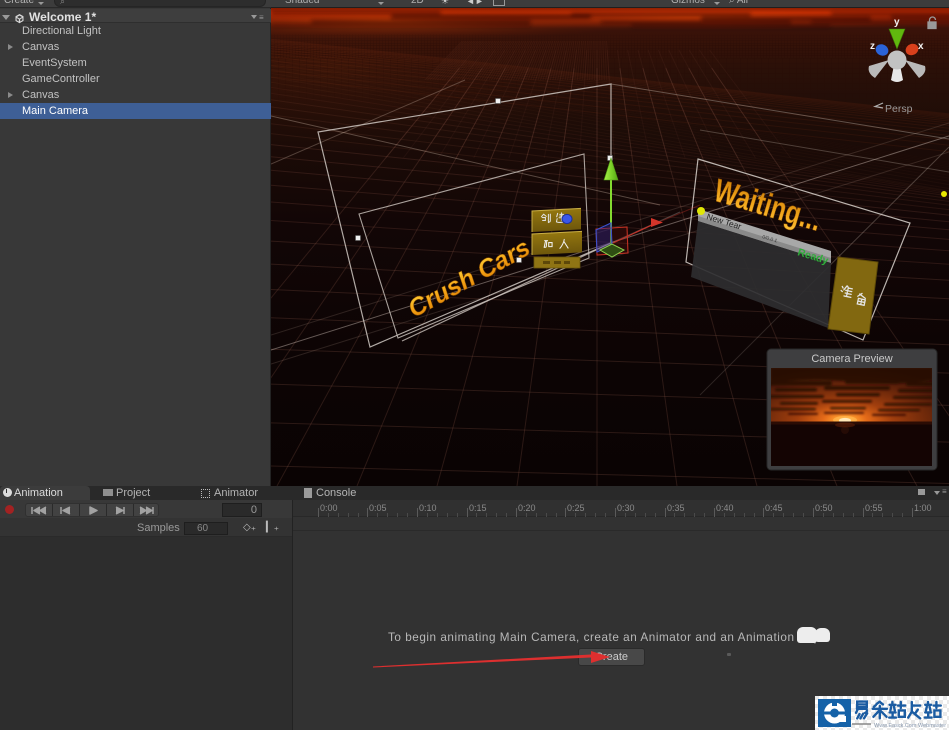  I want to click on svg-text: x, so click(921, 46).